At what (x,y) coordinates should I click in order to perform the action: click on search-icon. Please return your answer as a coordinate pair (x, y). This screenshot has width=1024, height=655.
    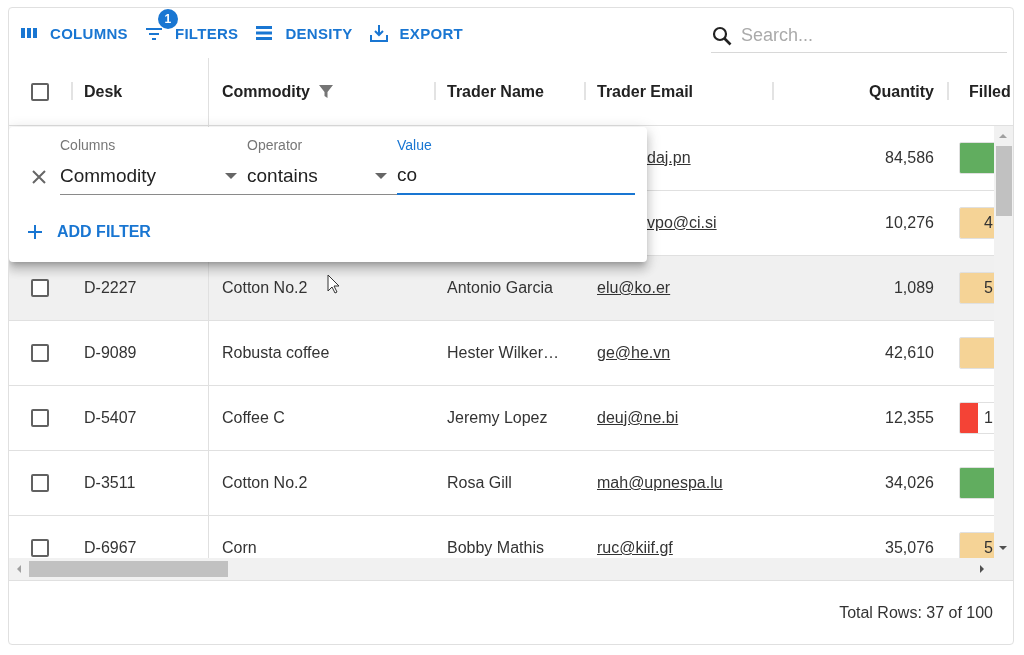
    Looking at the image, I should click on (722, 36).